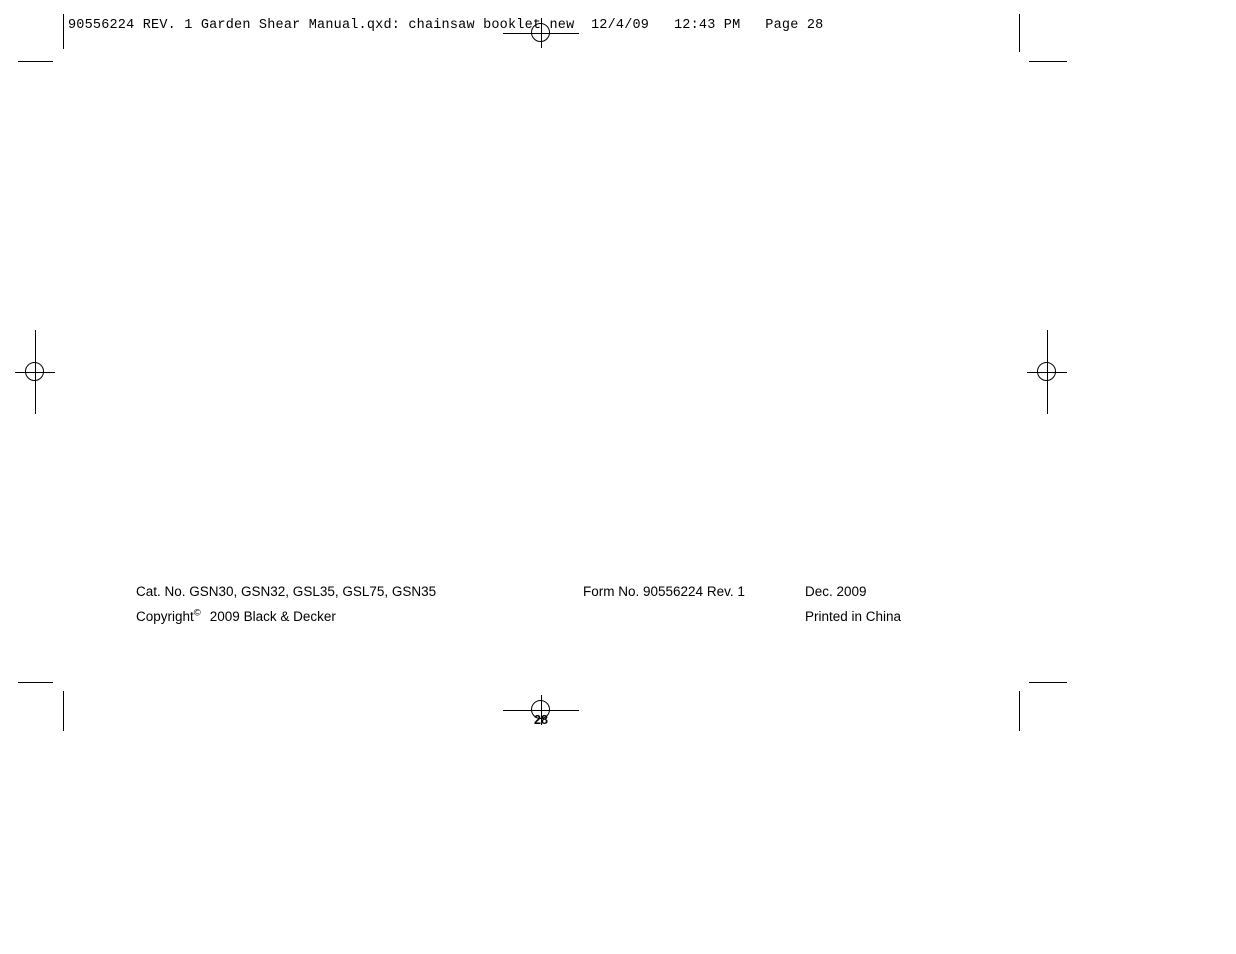 This screenshot has width=1236, height=954. What do you see at coordinates (853, 616) in the screenshot?
I see `printed-in: Printed in China` at bounding box center [853, 616].